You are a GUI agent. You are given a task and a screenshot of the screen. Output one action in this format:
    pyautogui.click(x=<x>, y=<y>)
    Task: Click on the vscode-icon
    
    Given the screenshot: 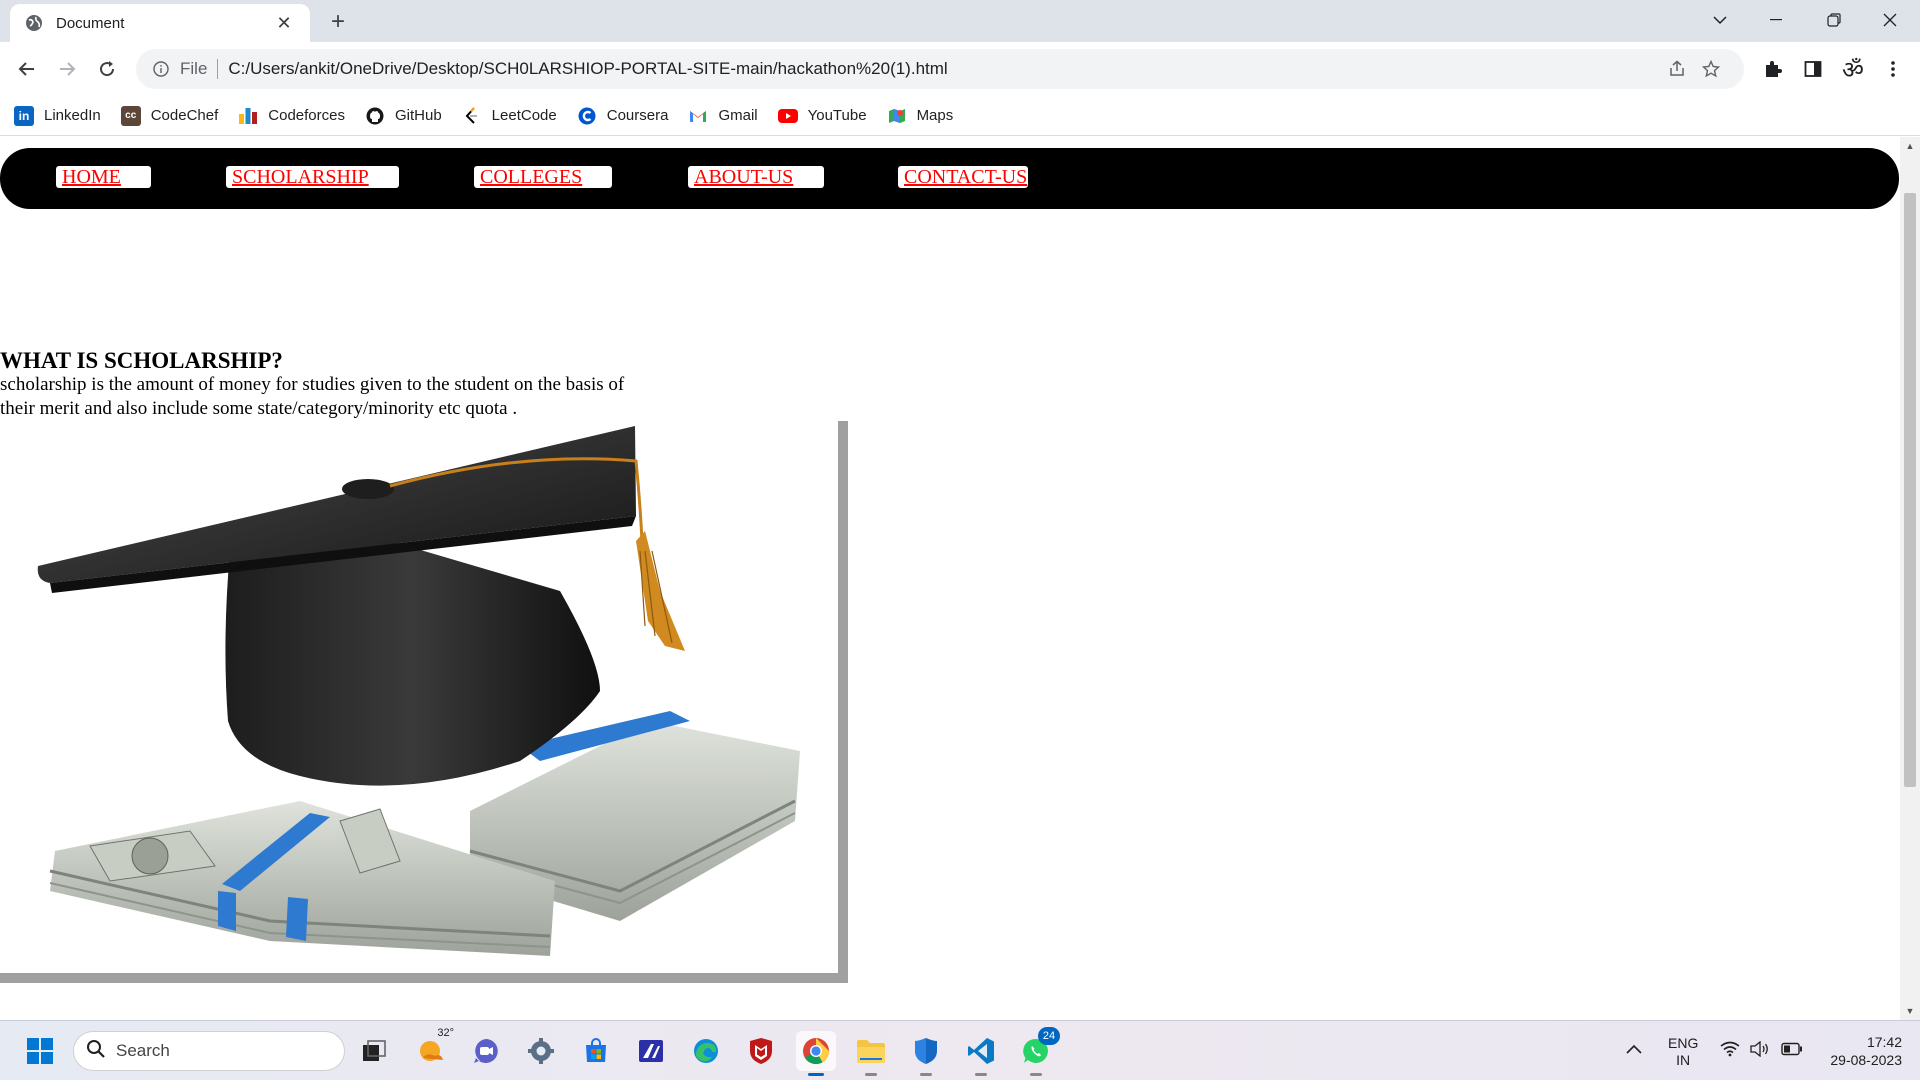 What is the action you would take?
    pyautogui.click(x=981, y=1053)
    